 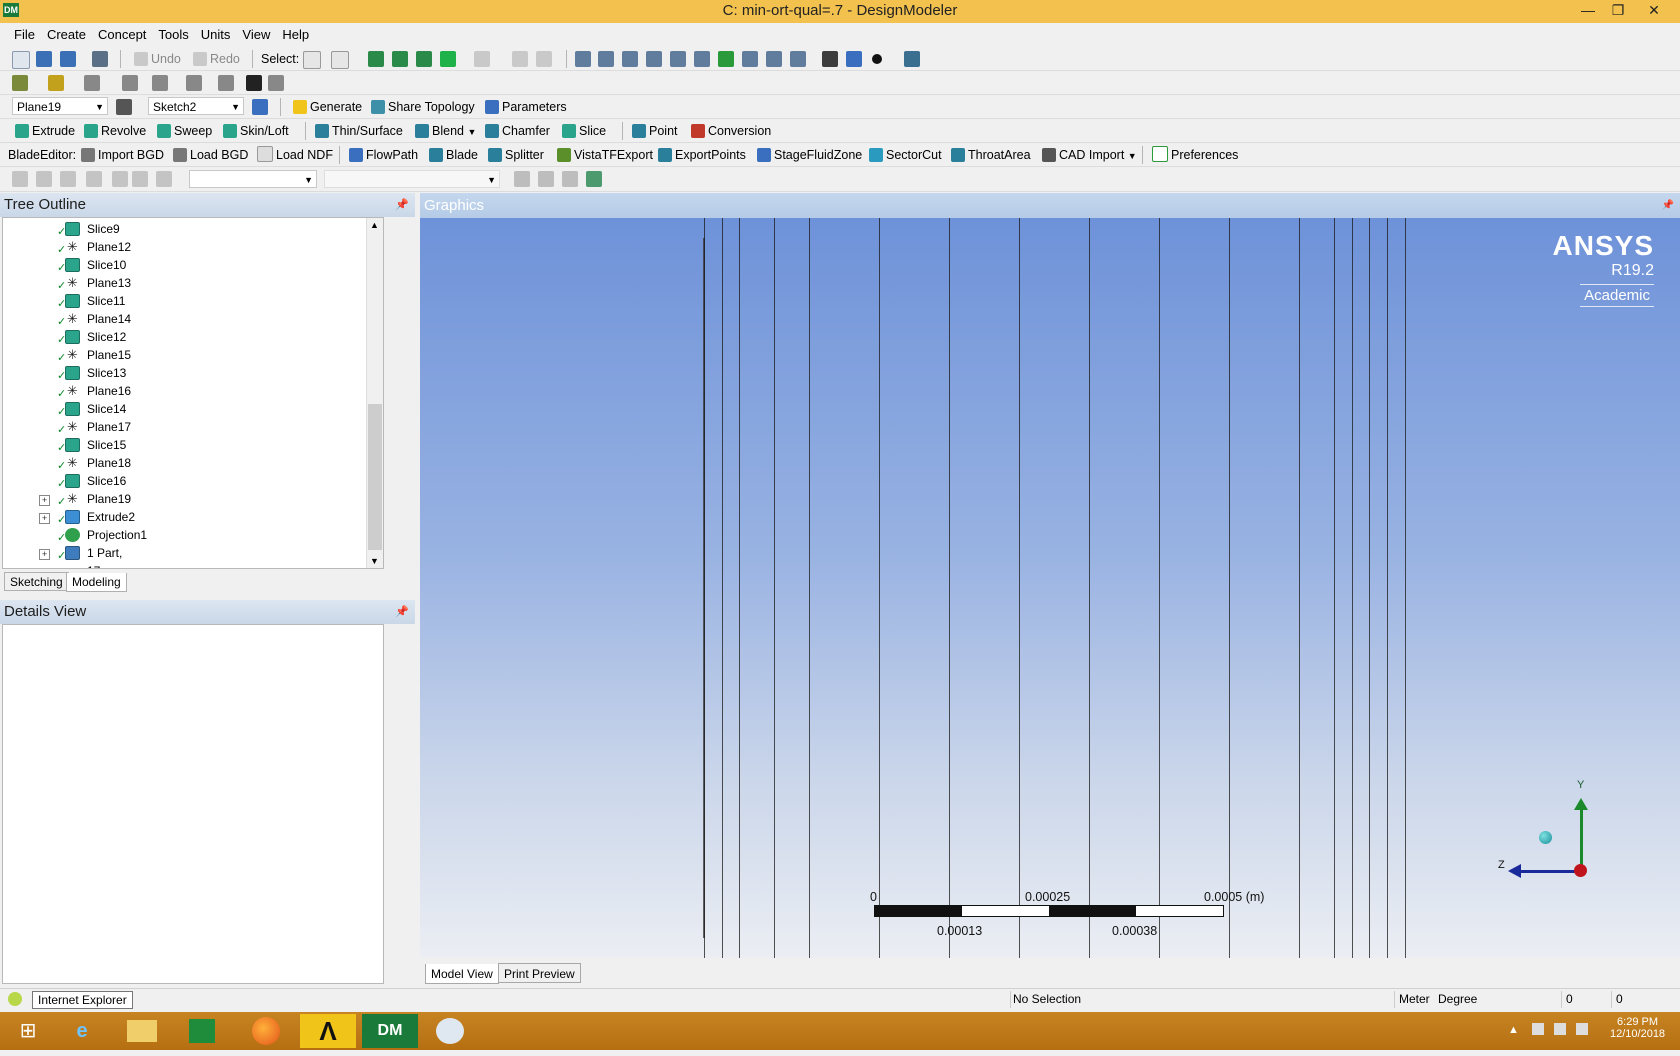 What do you see at coordinates (517, 131) in the screenshot?
I see `chamfer-button: Chamfer` at bounding box center [517, 131].